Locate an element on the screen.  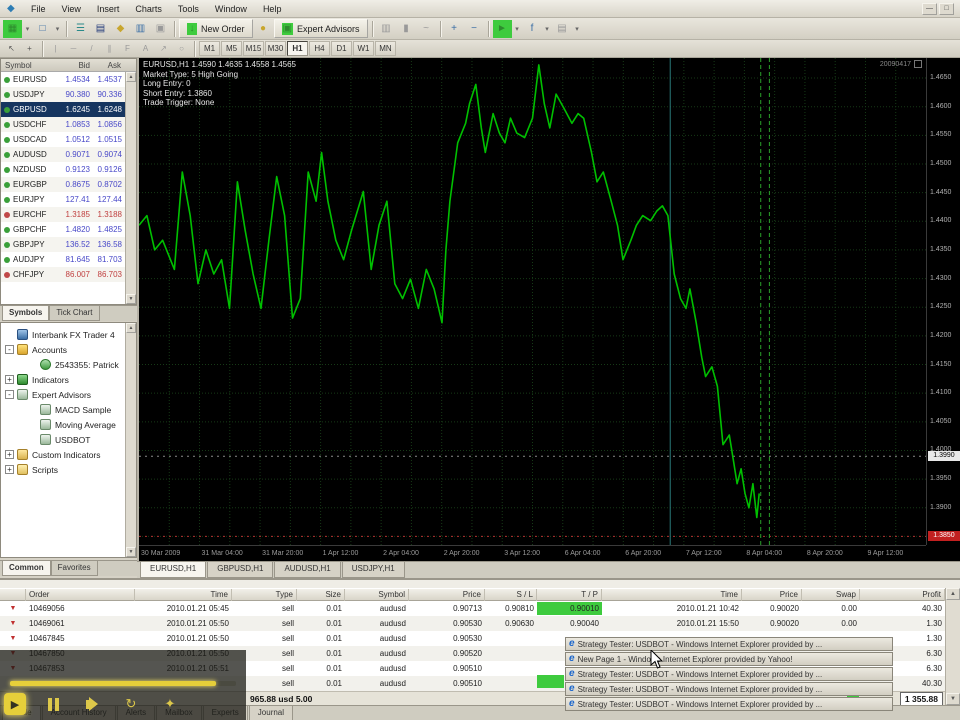
fibonacci-button: F is located at coordinates (127, 48).